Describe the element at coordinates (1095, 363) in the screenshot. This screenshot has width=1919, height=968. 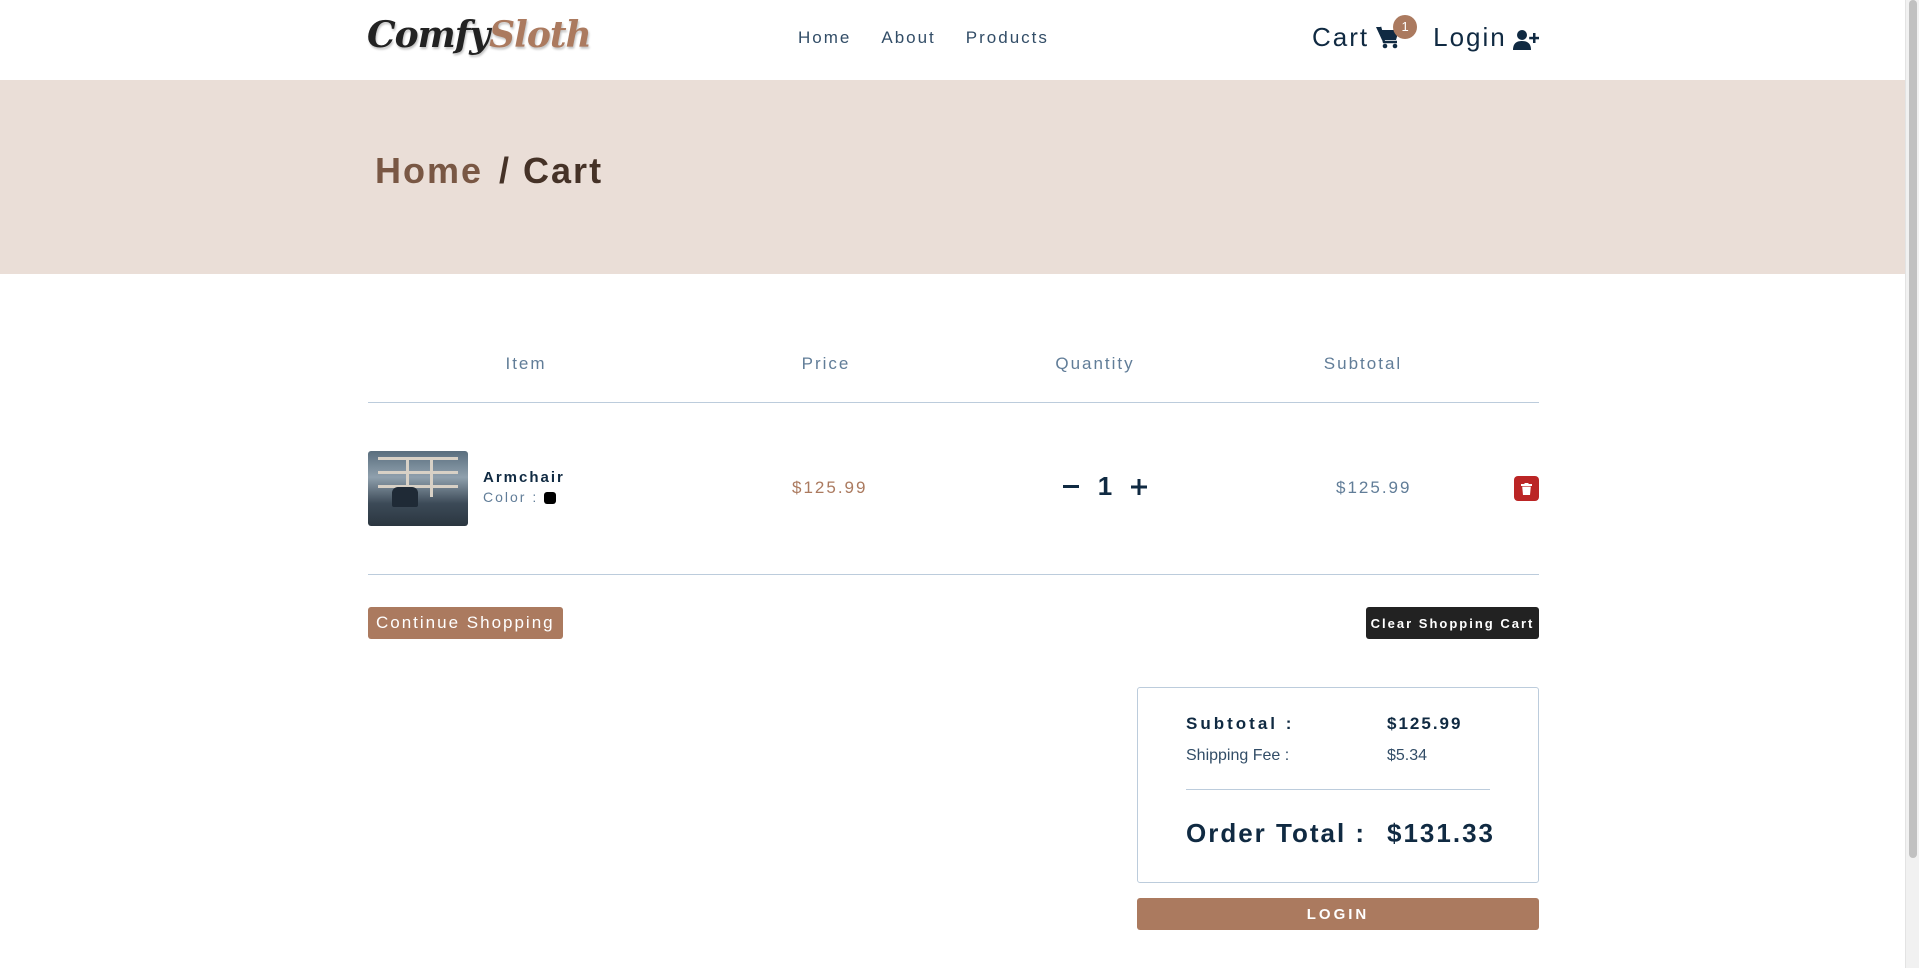
I see `column-quantity: Quantity` at that location.